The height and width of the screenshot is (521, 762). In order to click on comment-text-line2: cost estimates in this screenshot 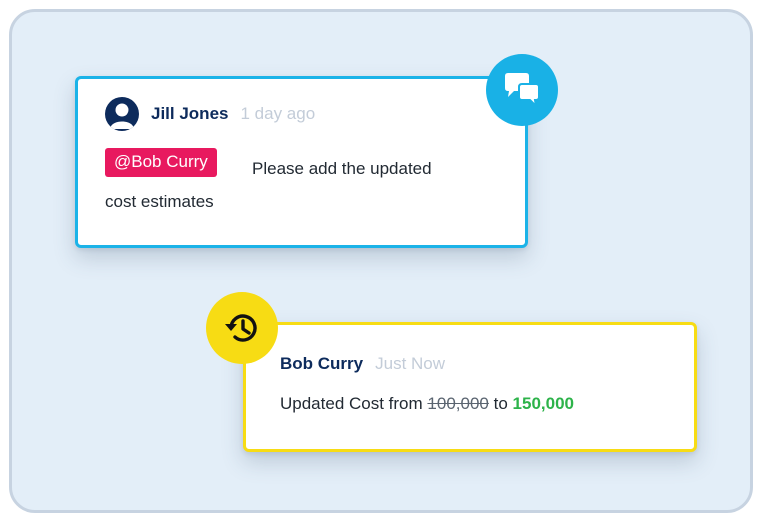, I will do `click(159, 201)`.